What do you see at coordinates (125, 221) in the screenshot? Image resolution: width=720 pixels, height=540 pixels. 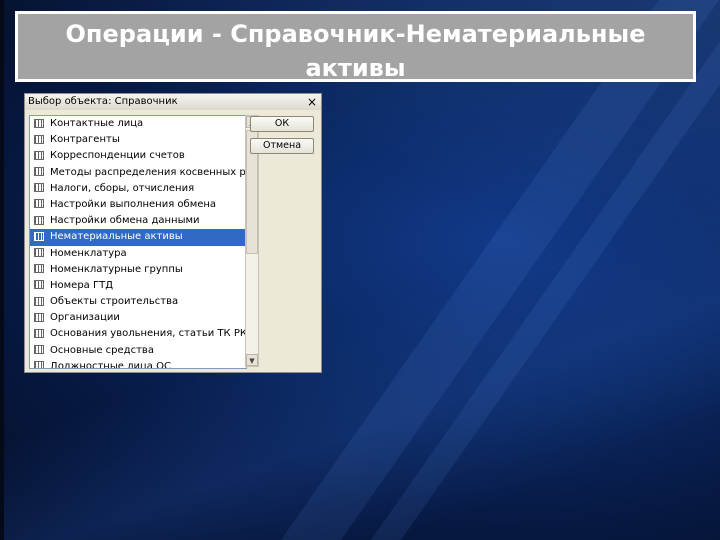 I see `list-item-label: Настройки обмена данными` at bounding box center [125, 221].